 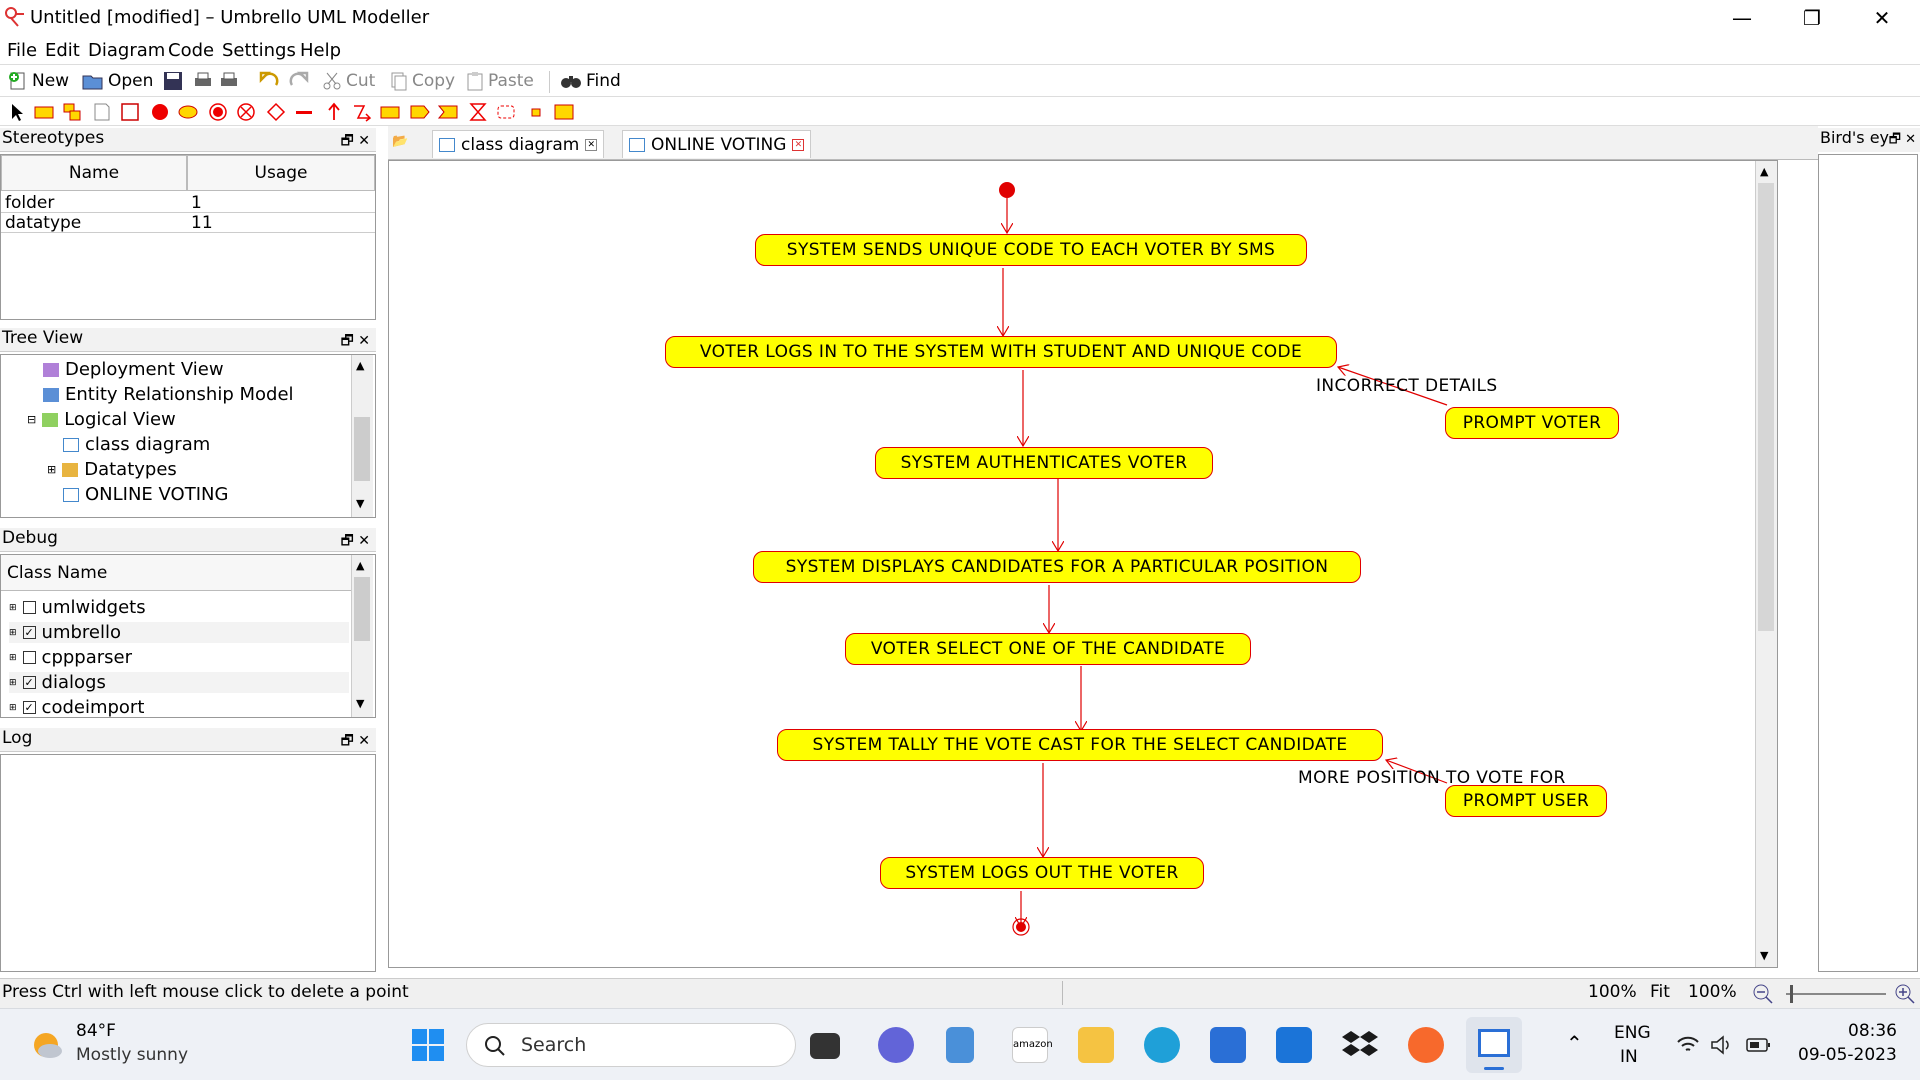 I want to click on collapse-icon: ⊟, so click(x=31, y=419).